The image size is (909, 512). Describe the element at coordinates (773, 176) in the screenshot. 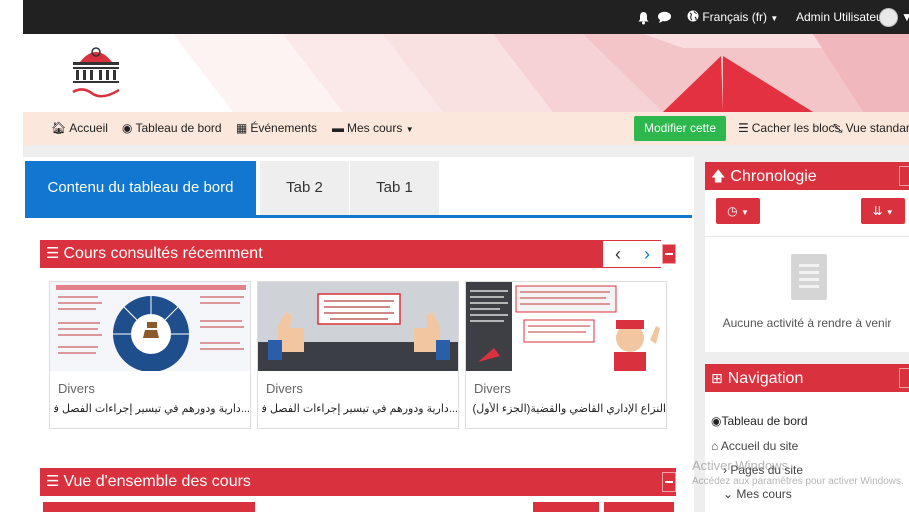

I see `timeline-title: Chronologie` at that location.